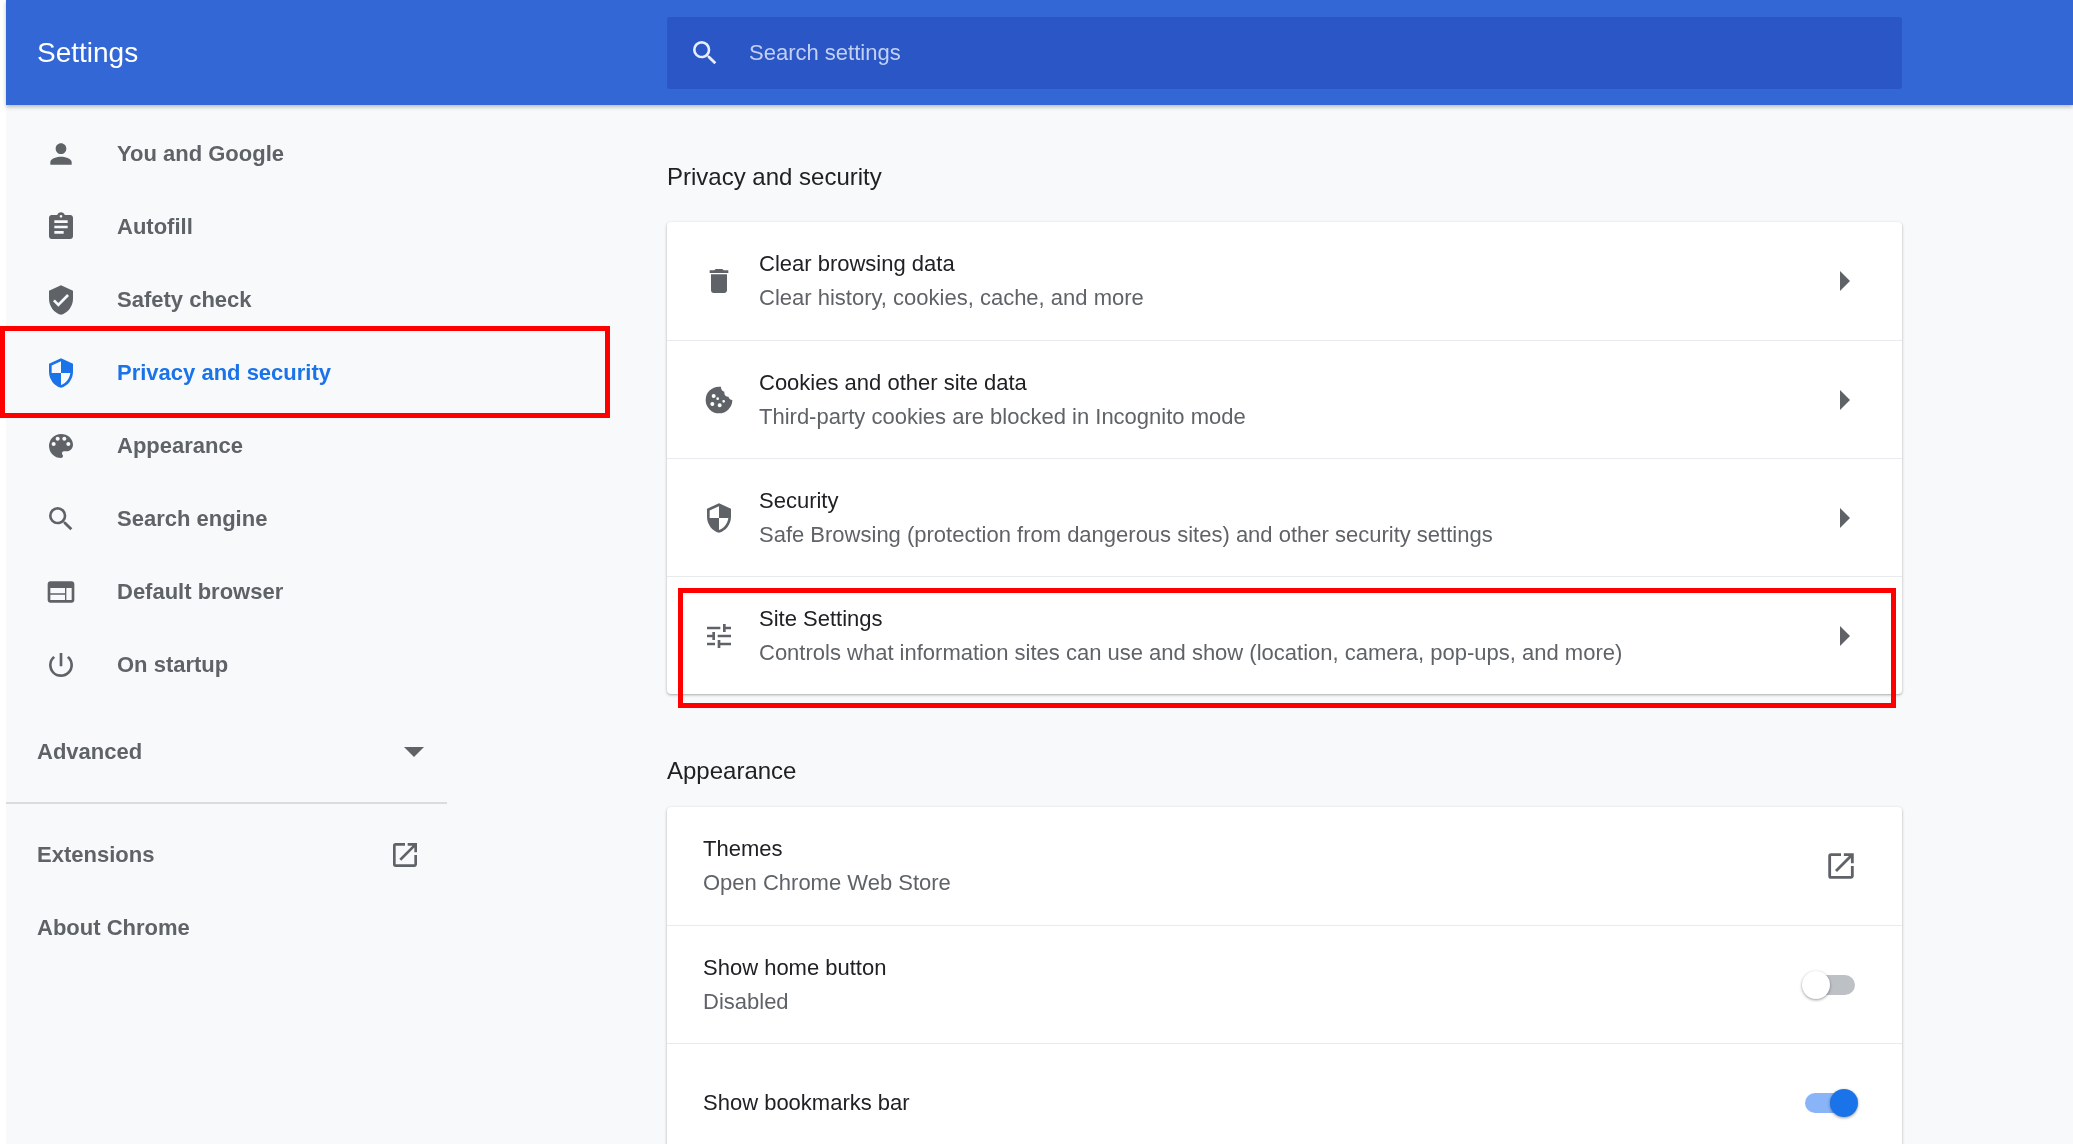 Image resolution: width=2073 pixels, height=1144 pixels. I want to click on sidebar-item: Autofill, so click(226, 226).